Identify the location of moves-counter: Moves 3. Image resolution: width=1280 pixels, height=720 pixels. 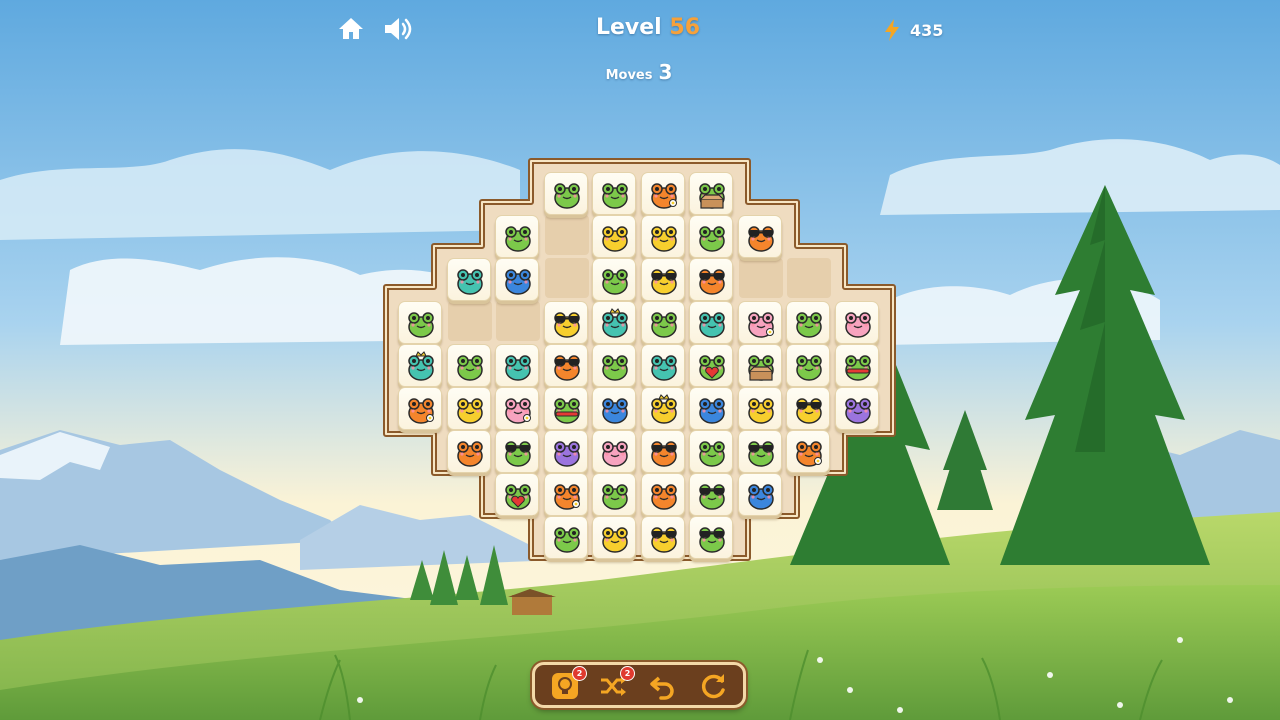
(639, 72).